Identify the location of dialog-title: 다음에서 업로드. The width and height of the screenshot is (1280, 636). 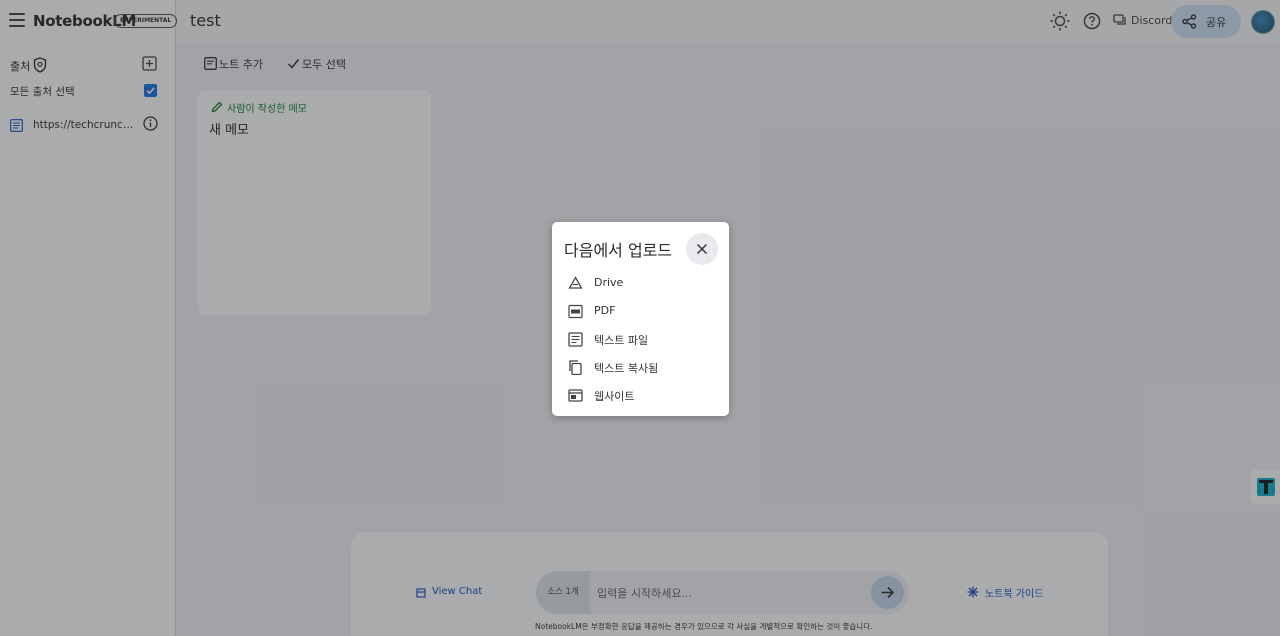
(618, 250).